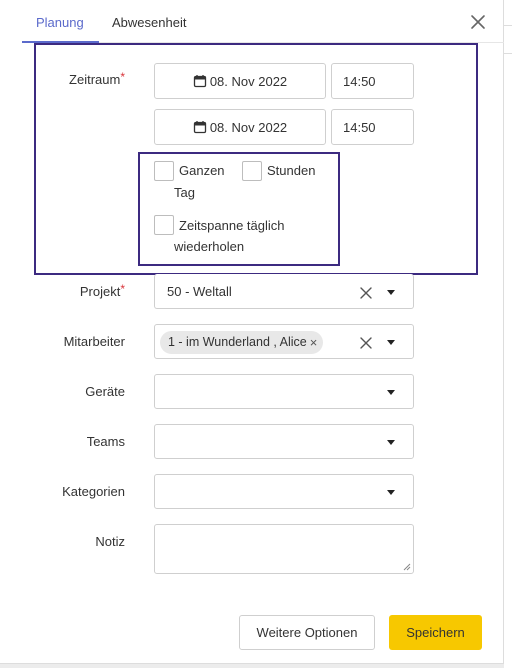  Describe the element at coordinates (60, 22) in the screenshot. I see `tab-planung: Planung` at that location.